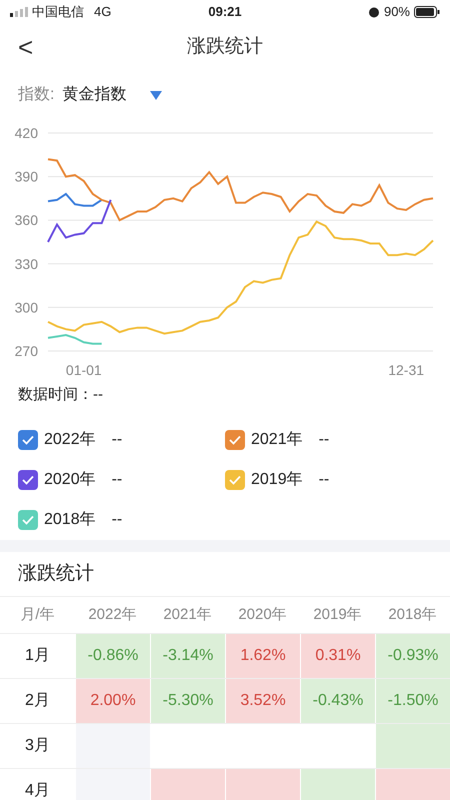 This screenshot has width=450, height=800. What do you see at coordinates (262, 614) in the screenshot?
I see `column-header: 2020年` at bounding box center [262, 614].